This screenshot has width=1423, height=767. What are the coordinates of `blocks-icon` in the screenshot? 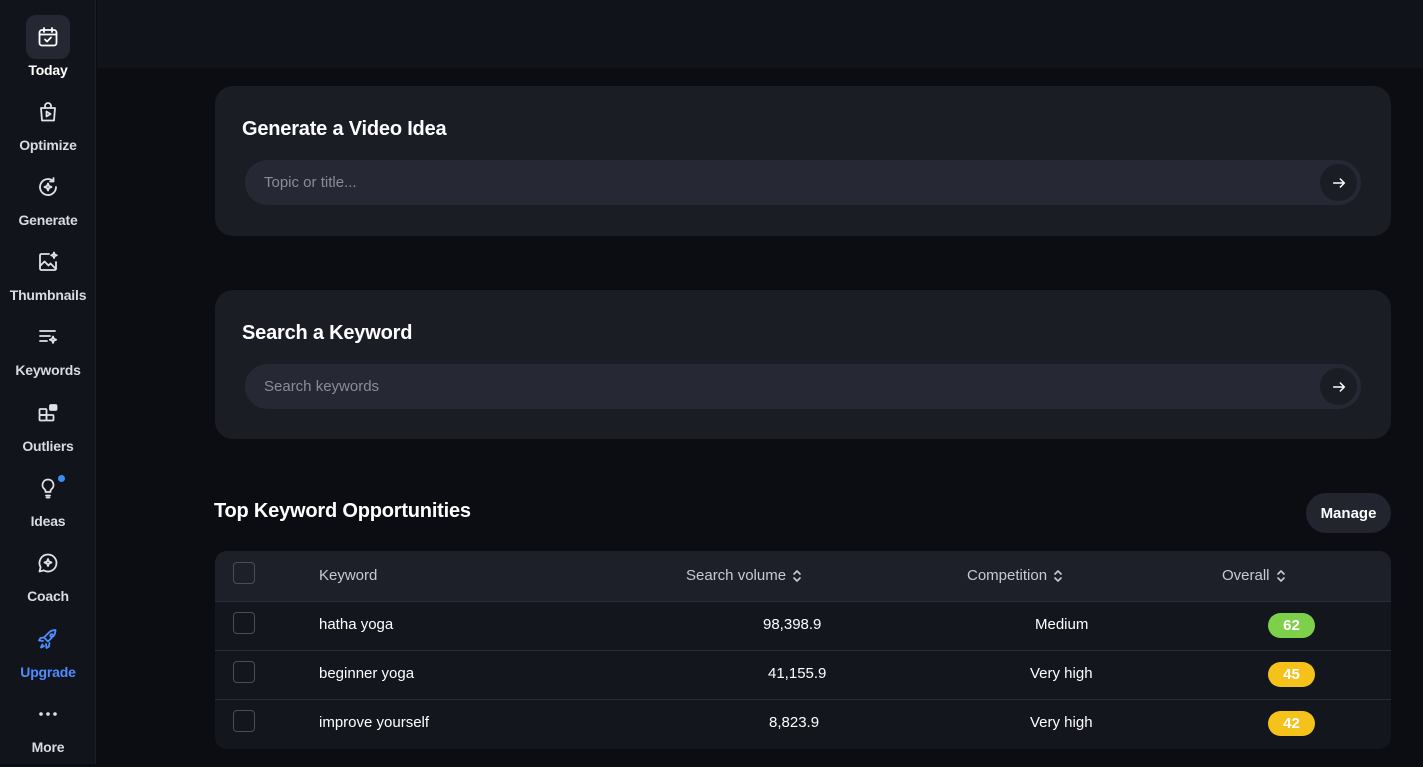 It's located at (48, 413).